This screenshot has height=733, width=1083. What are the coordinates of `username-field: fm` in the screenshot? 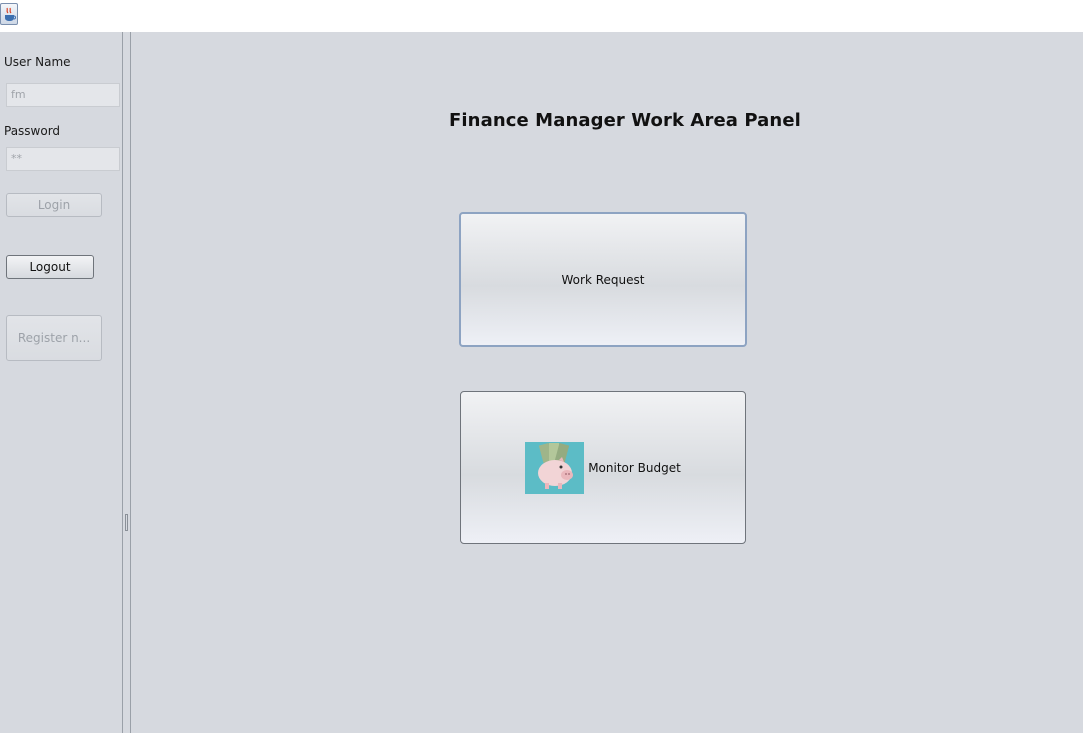 It's located at (63, 95).